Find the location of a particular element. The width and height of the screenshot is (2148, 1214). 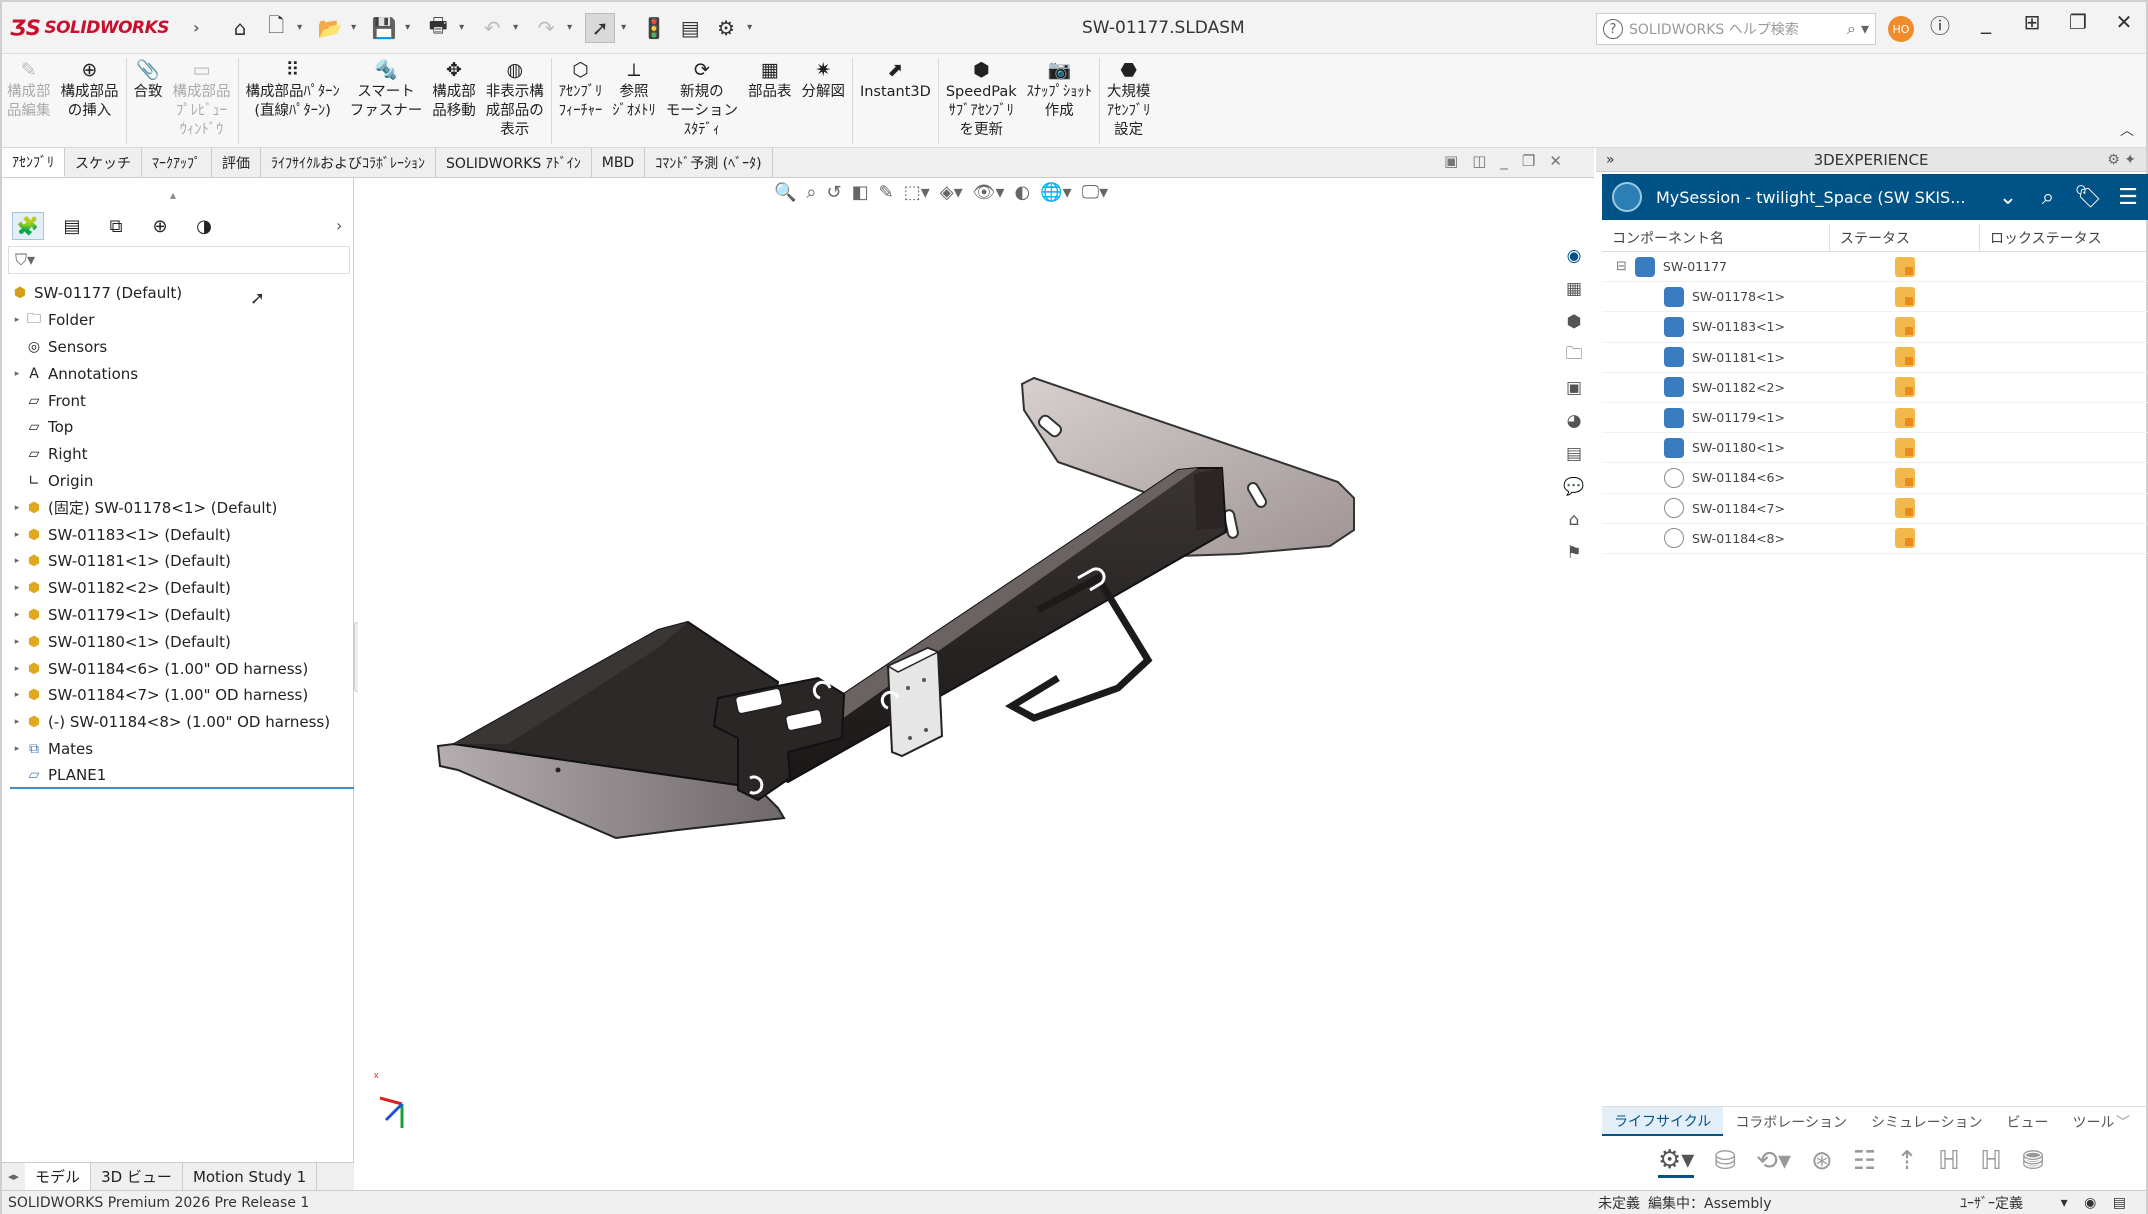

component-row: SW-01182<2> is located at coordinates (1875, 388).